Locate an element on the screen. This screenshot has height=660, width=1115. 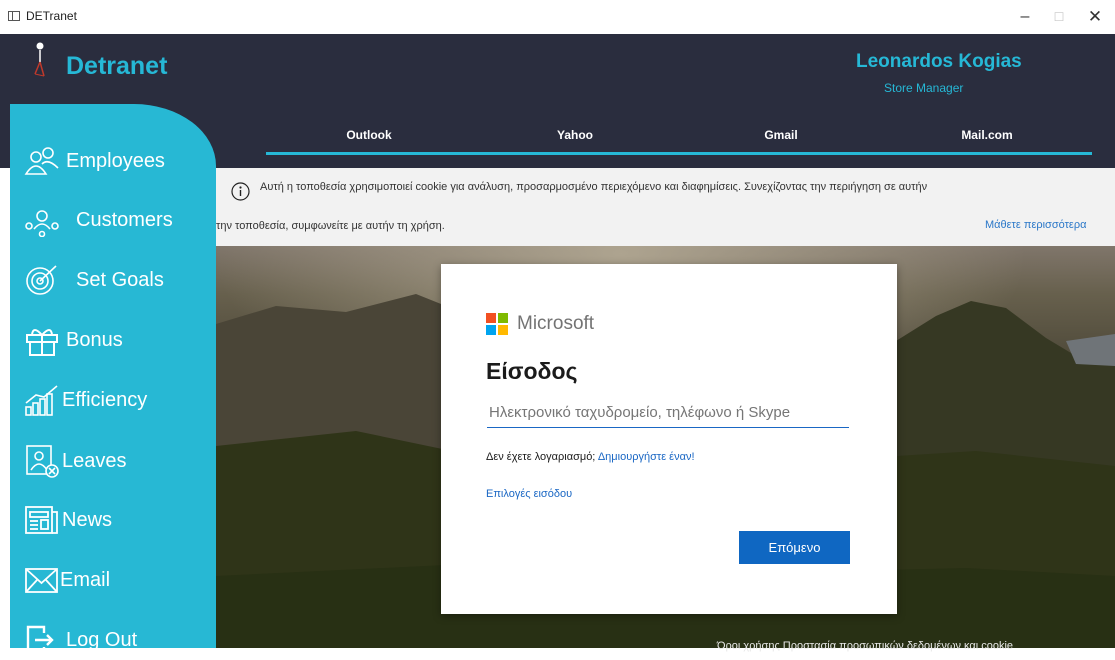
sidebar-item-email: Email is located at coordinates (67, 580).